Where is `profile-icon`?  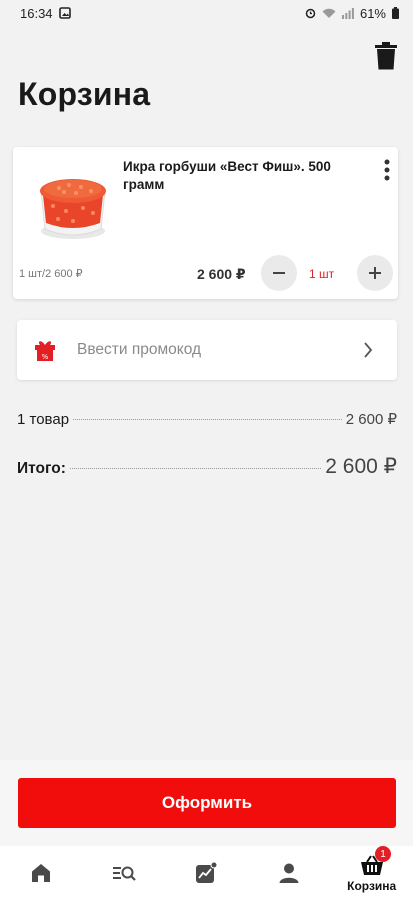
profile-icon is located at coordinates (289, 873).